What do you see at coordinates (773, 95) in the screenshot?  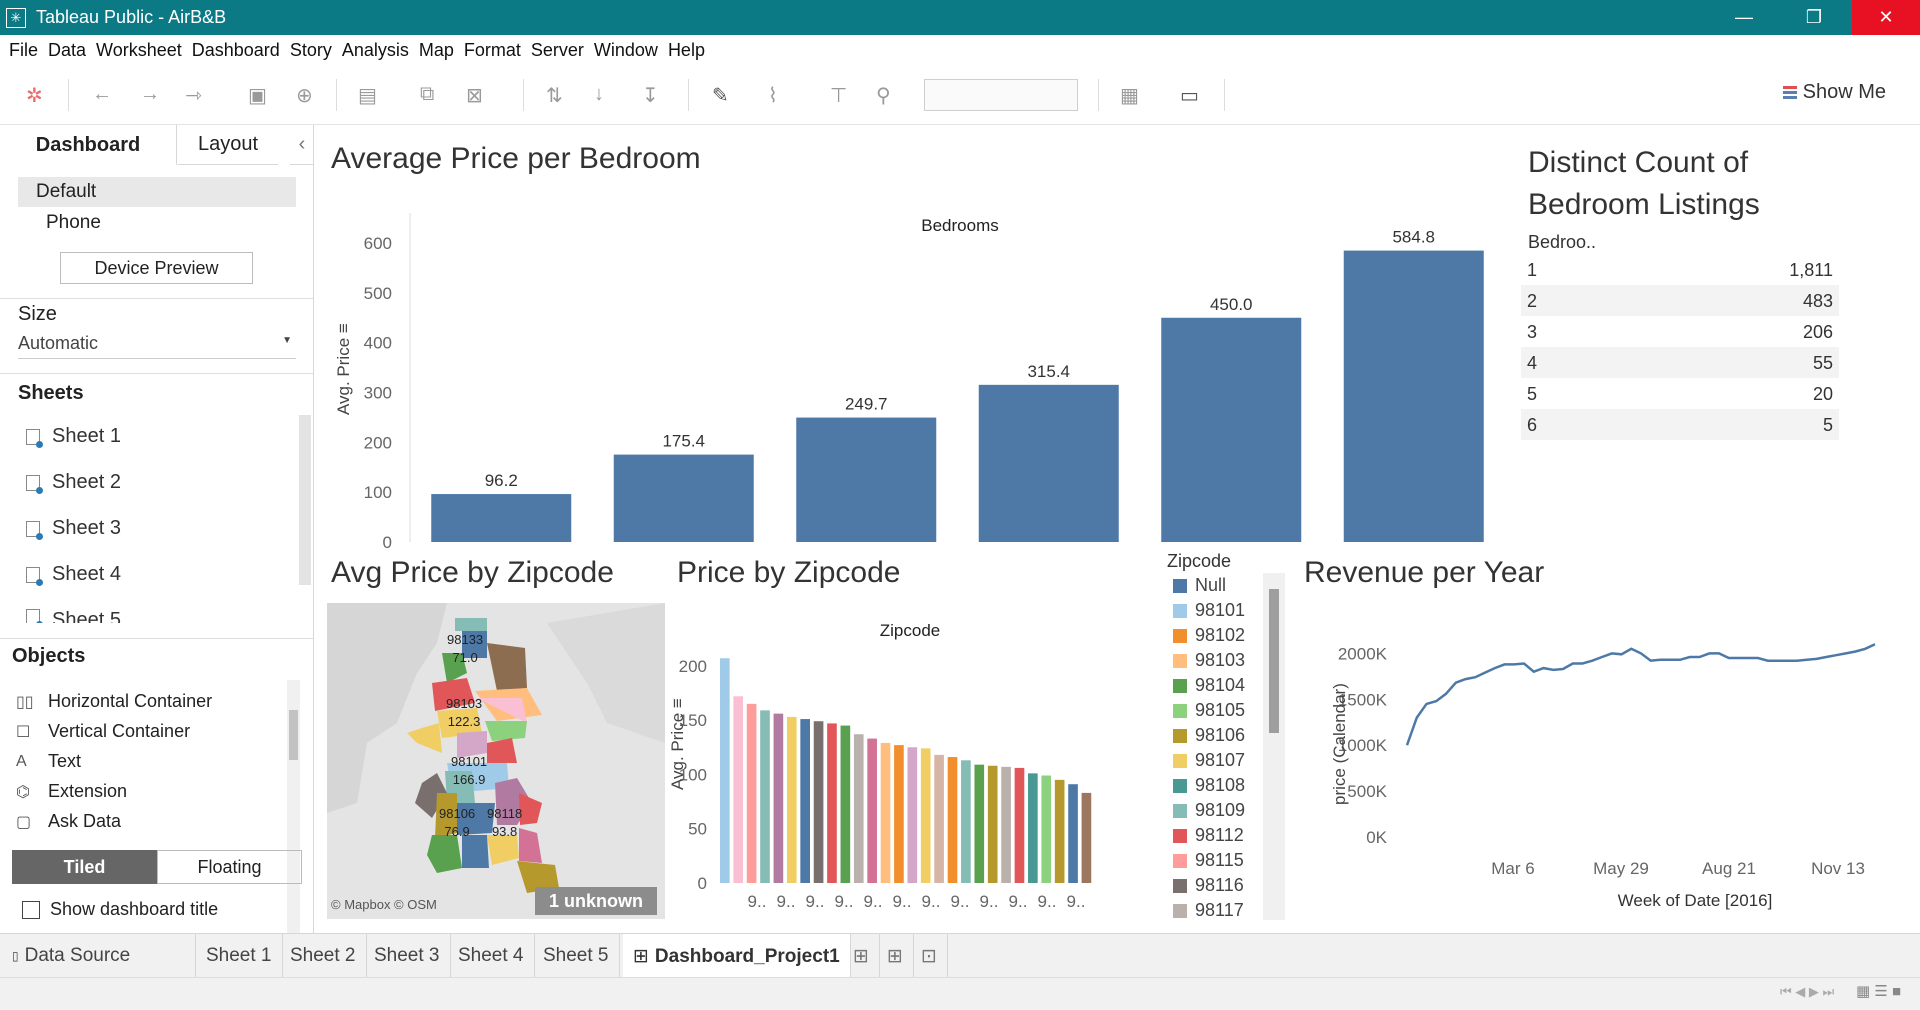 I see `group-icon: ⌇` at bounding box center [773, 95].